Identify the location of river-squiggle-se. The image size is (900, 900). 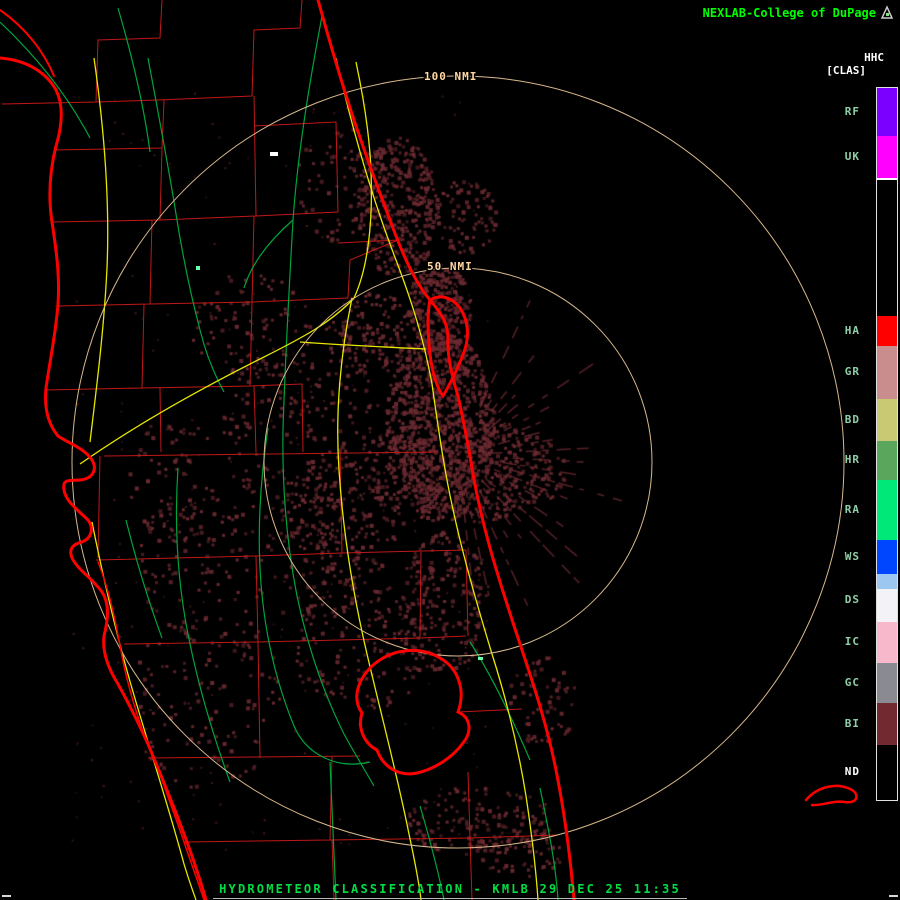
(831, 795).